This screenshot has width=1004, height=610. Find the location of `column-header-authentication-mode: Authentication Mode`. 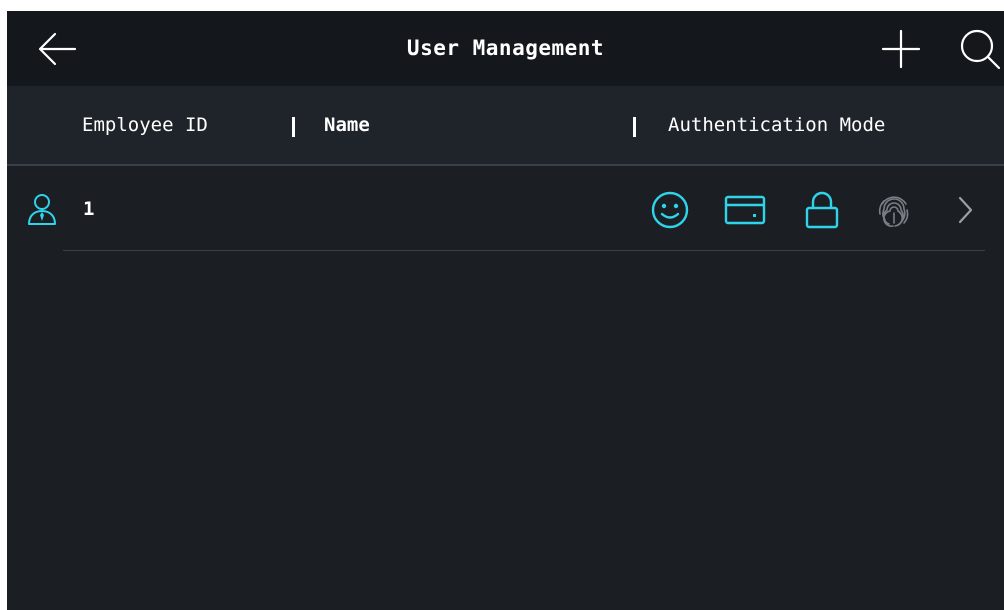

column-header-authentication-mode: Authentication Mode is located at coordinates (777, 125).